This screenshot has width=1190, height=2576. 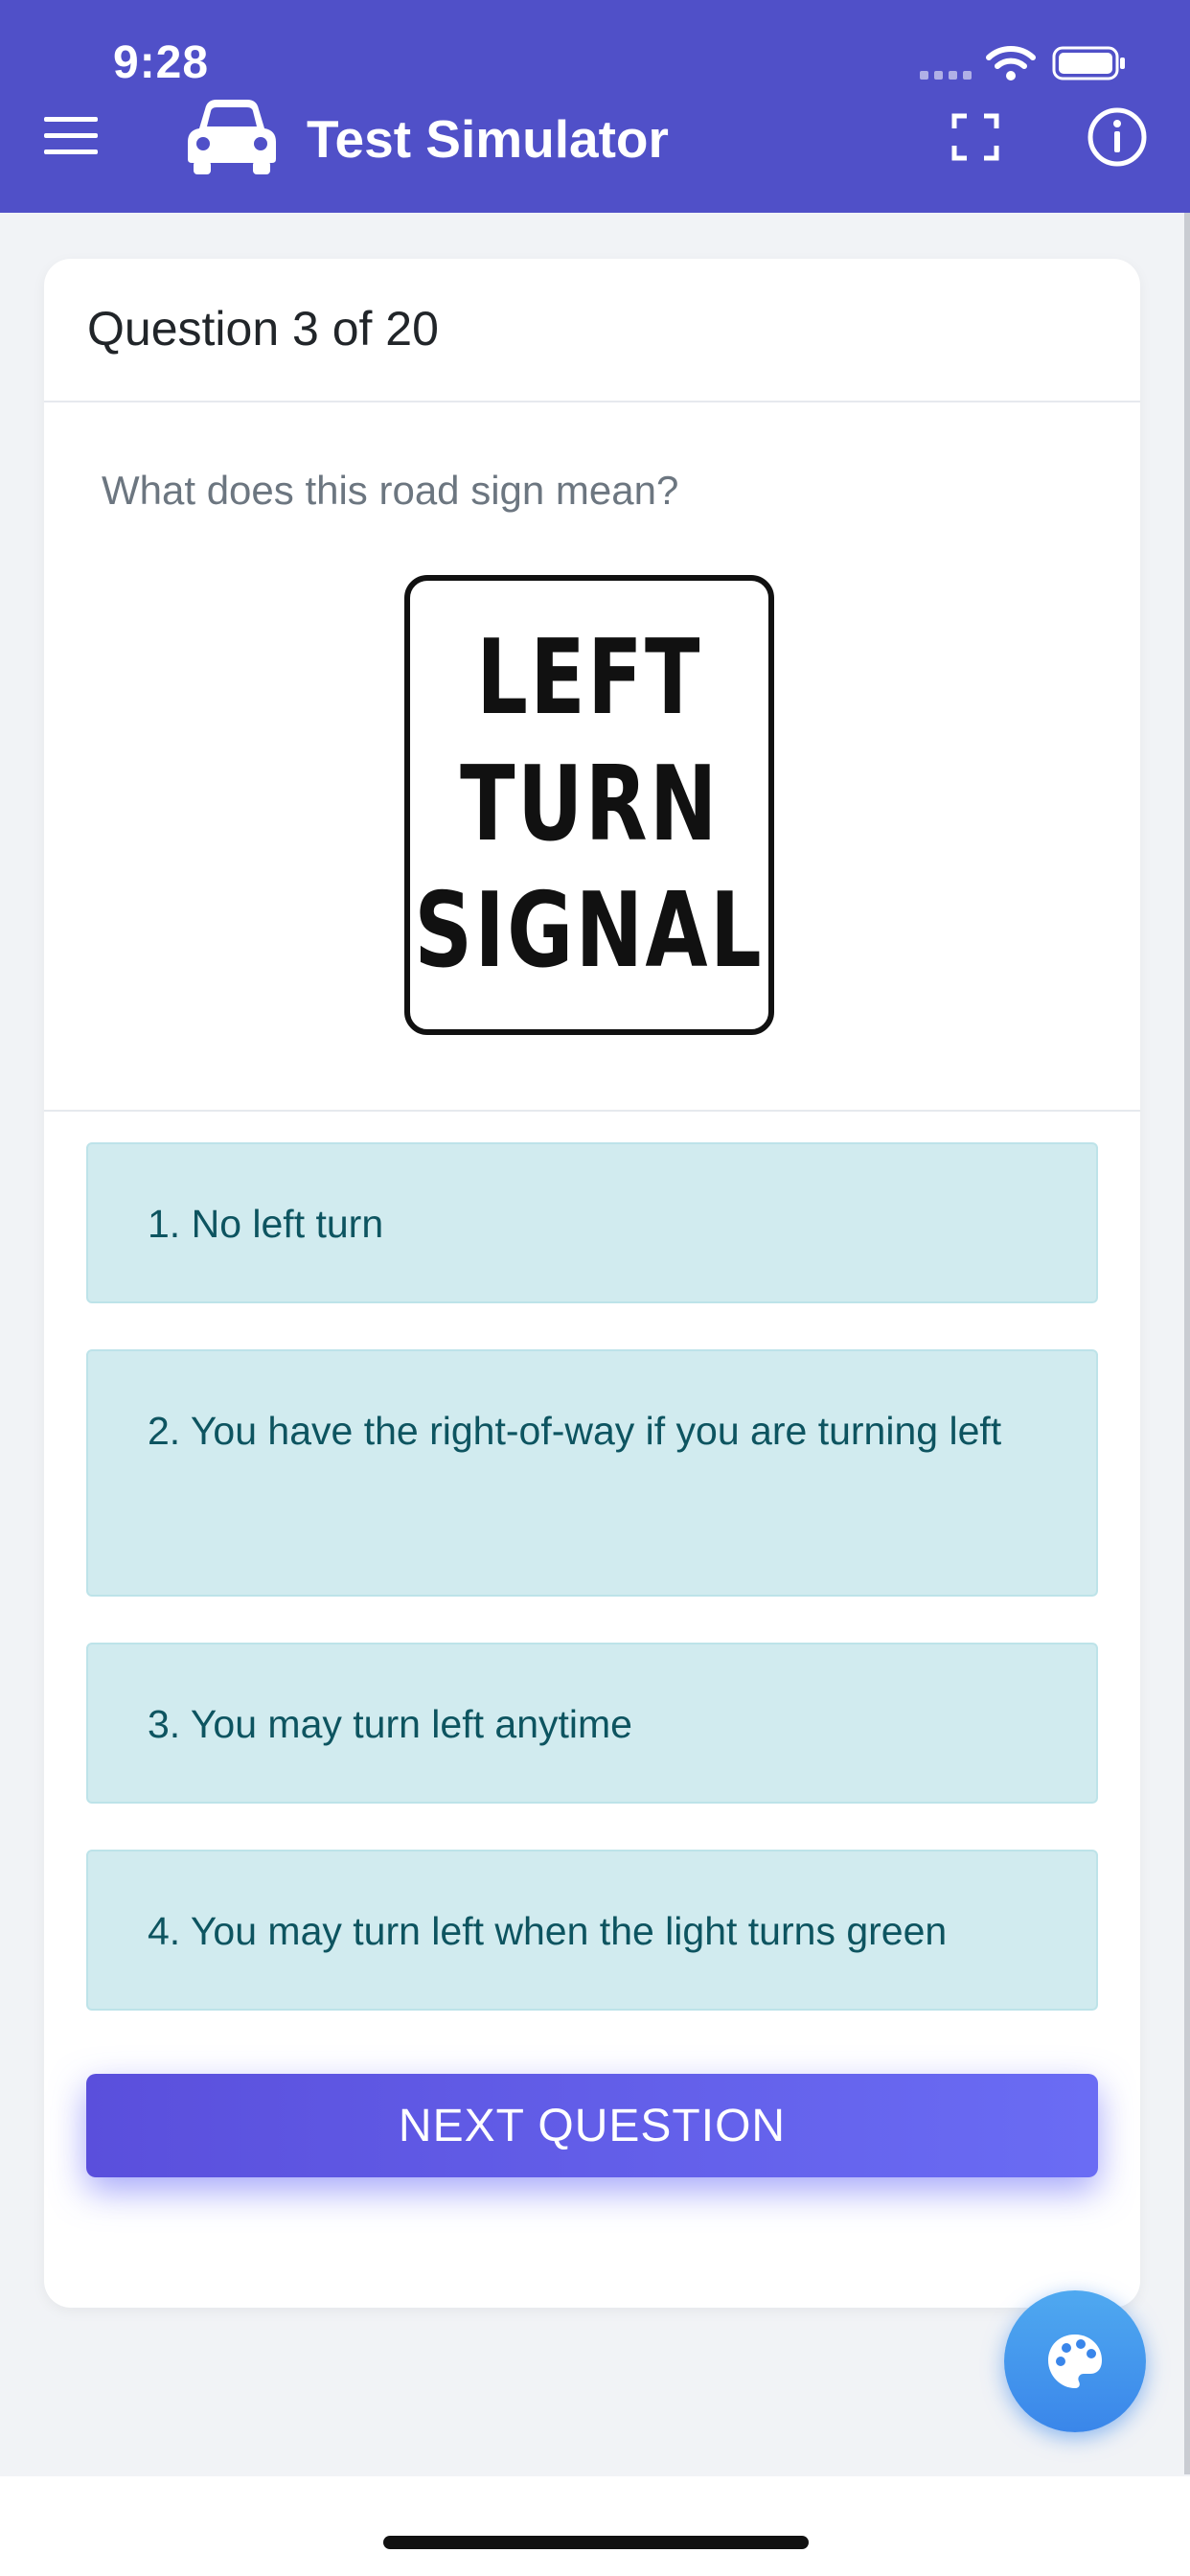 I want to click on divider, so click(x=592, y=1111).